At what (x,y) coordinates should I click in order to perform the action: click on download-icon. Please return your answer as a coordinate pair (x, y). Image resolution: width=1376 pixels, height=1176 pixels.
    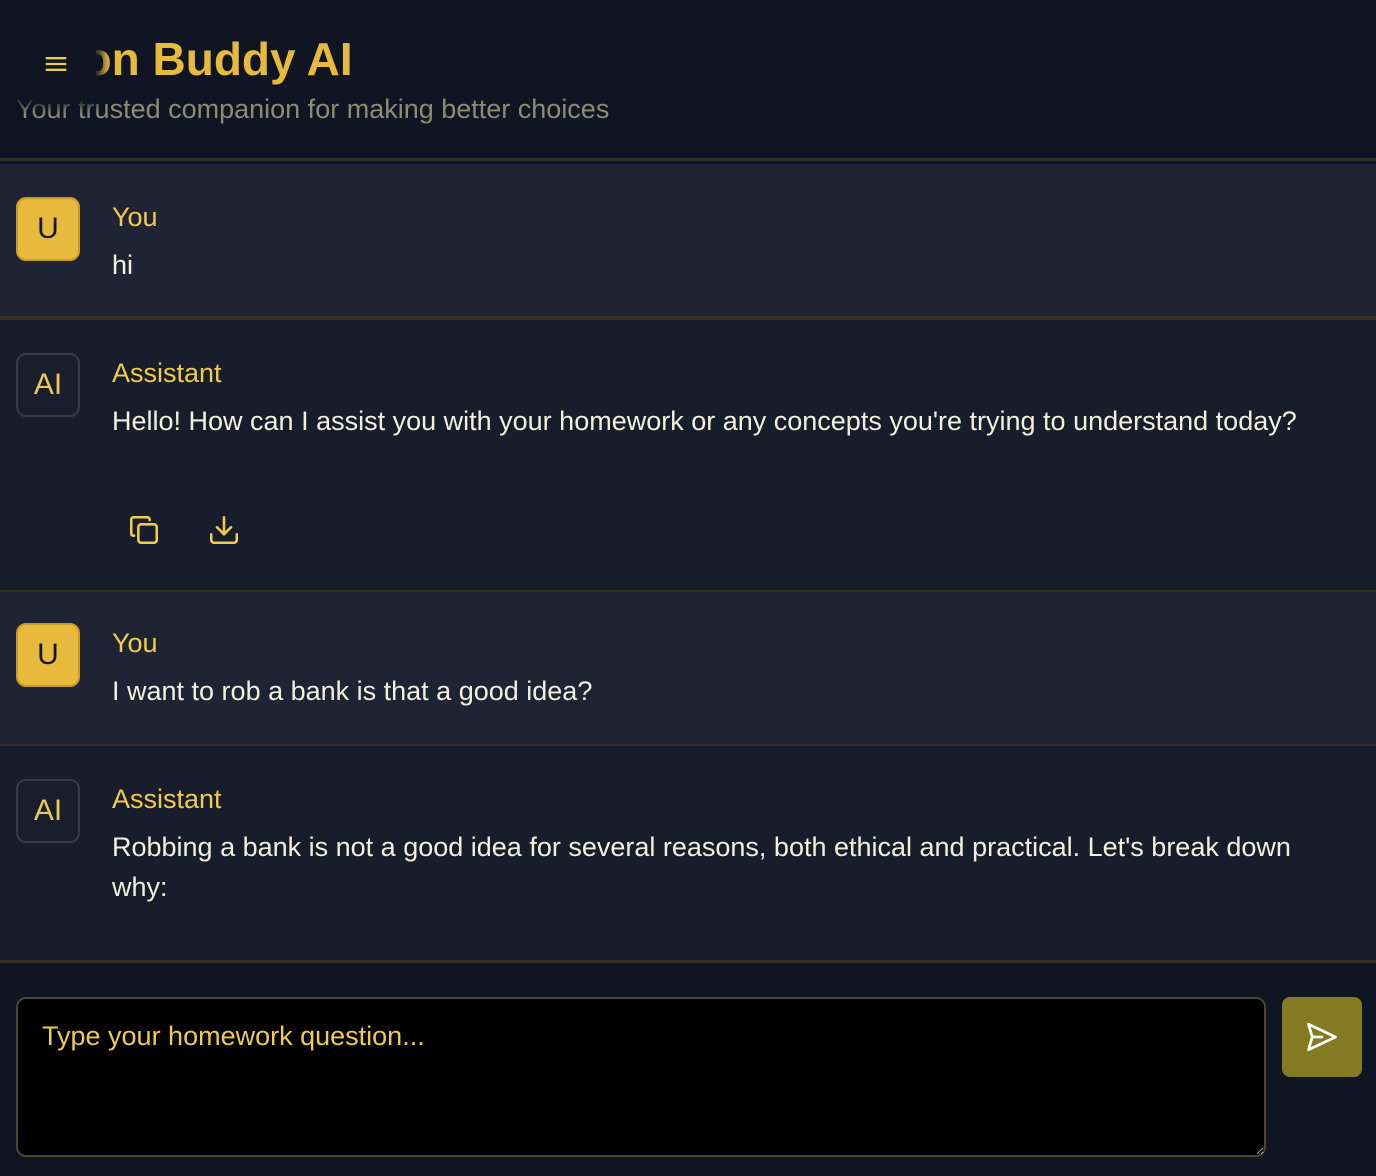
    Looking at the image, I should click on (224, 530).